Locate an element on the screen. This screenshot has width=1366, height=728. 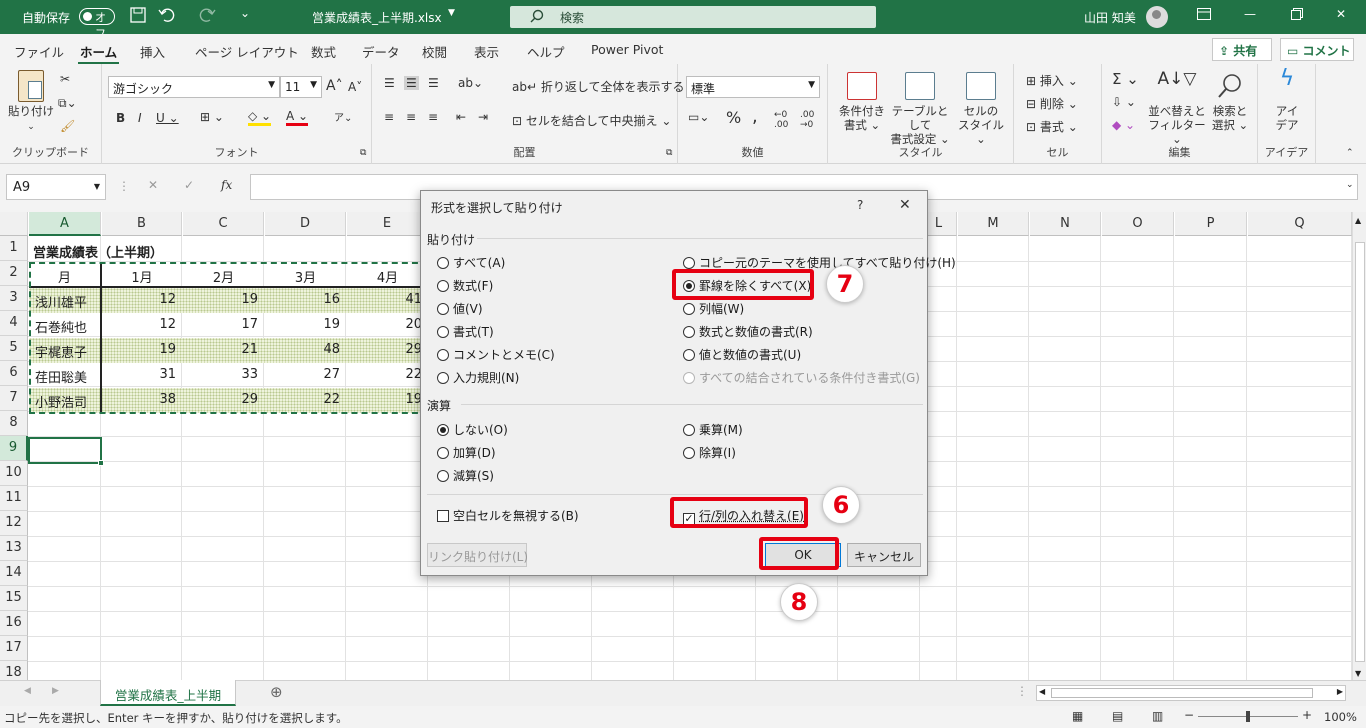
fill-color-icon: ◇ ⌄ is located at coordinates (260, 117).